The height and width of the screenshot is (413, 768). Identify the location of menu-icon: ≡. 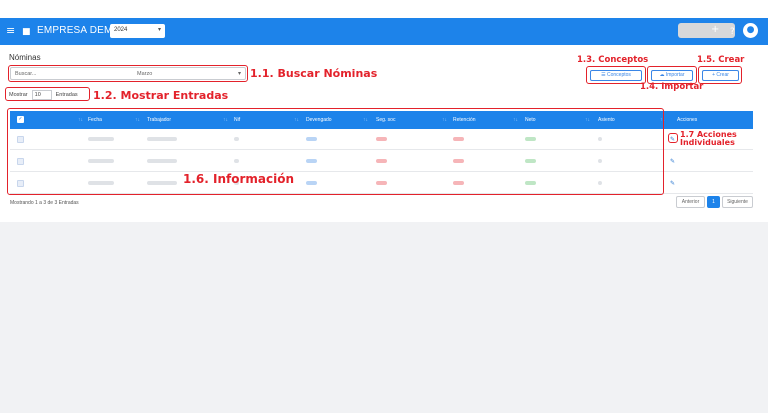
(10, 31).